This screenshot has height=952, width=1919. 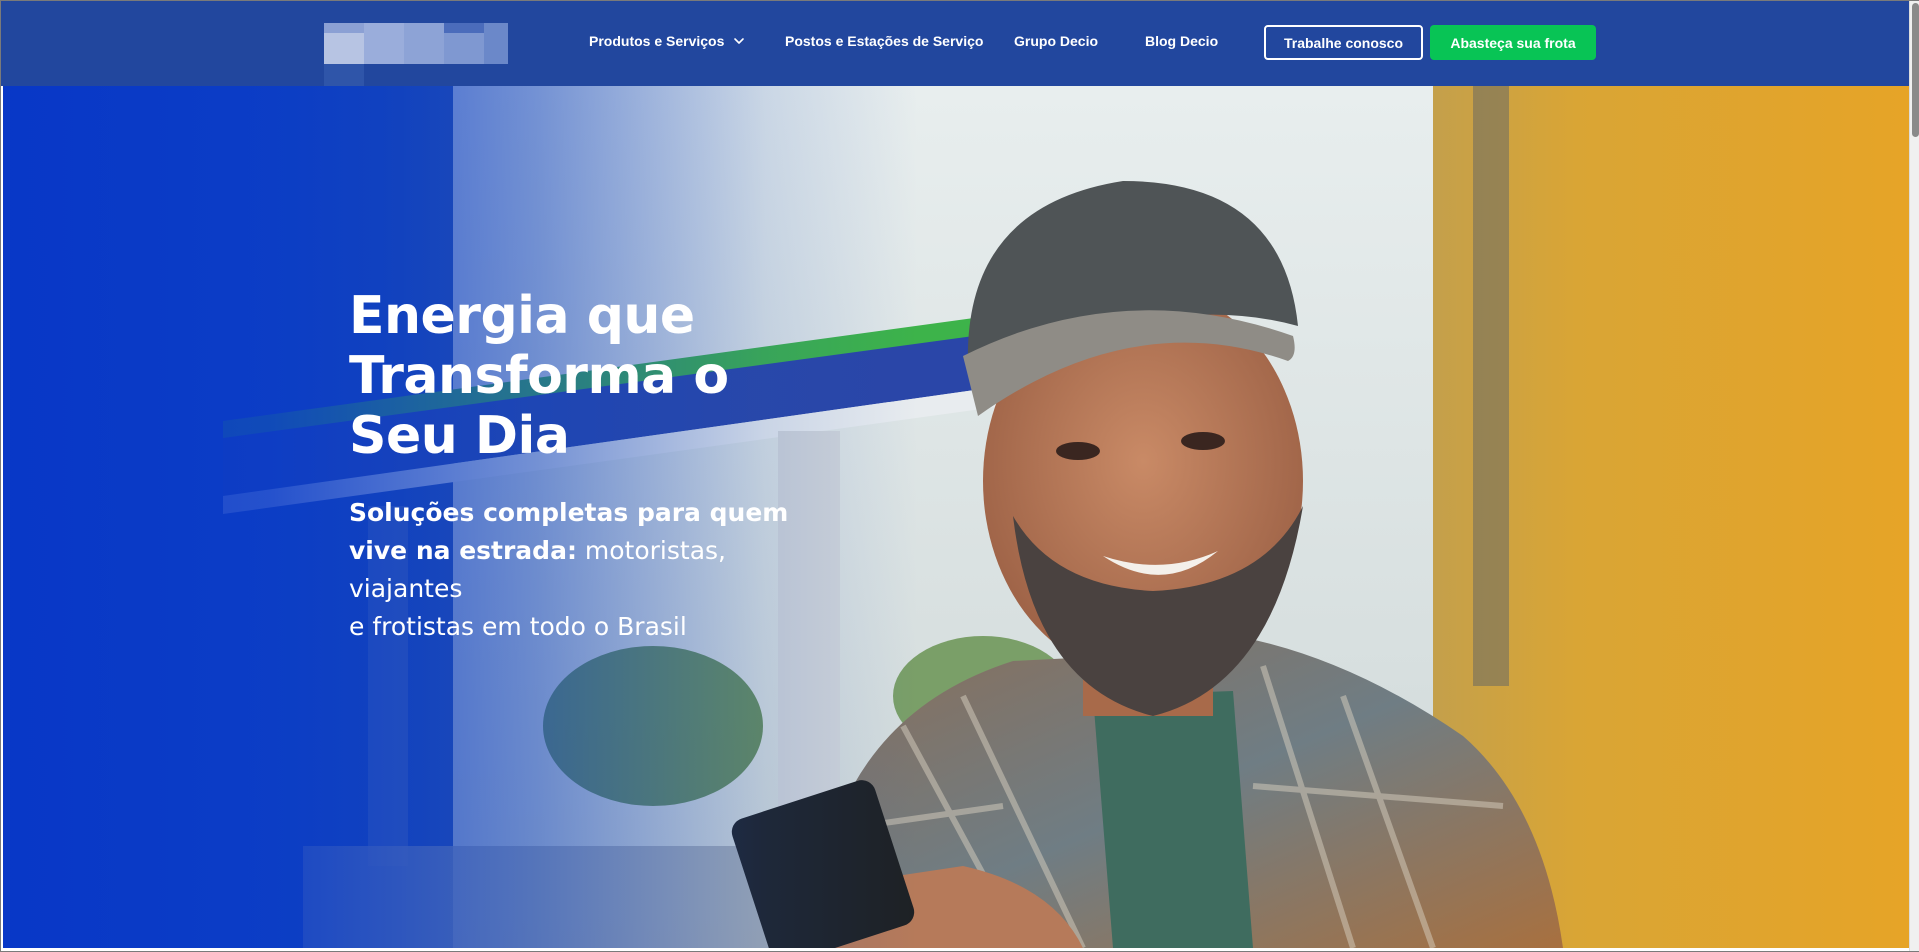 I want to click on hero-title-line: Energia que, so click(x=522, y=316).